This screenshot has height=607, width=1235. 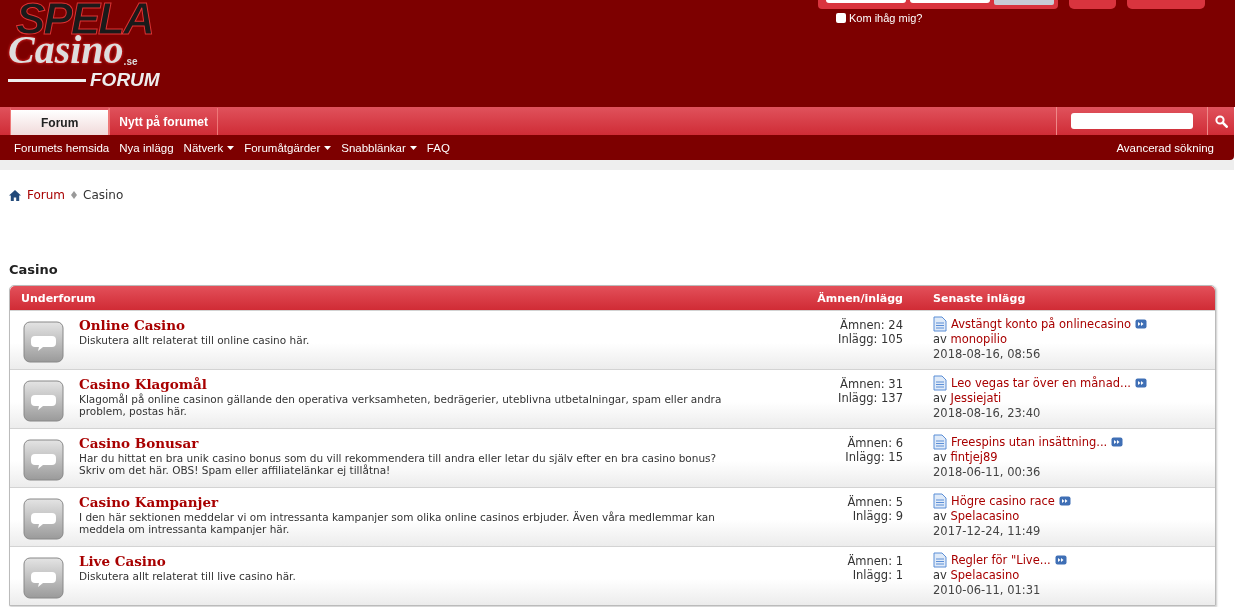 What do you see at coordinates (15, 195) in the screenshot?
I see `home-icon` at bounding box center [15, 195].